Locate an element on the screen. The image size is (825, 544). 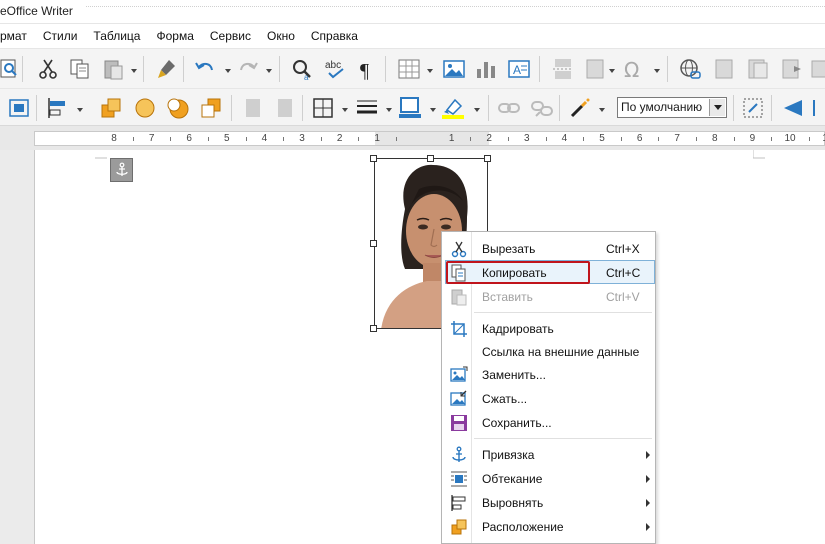
insert-image-icon is located at coordinates (454, 69).